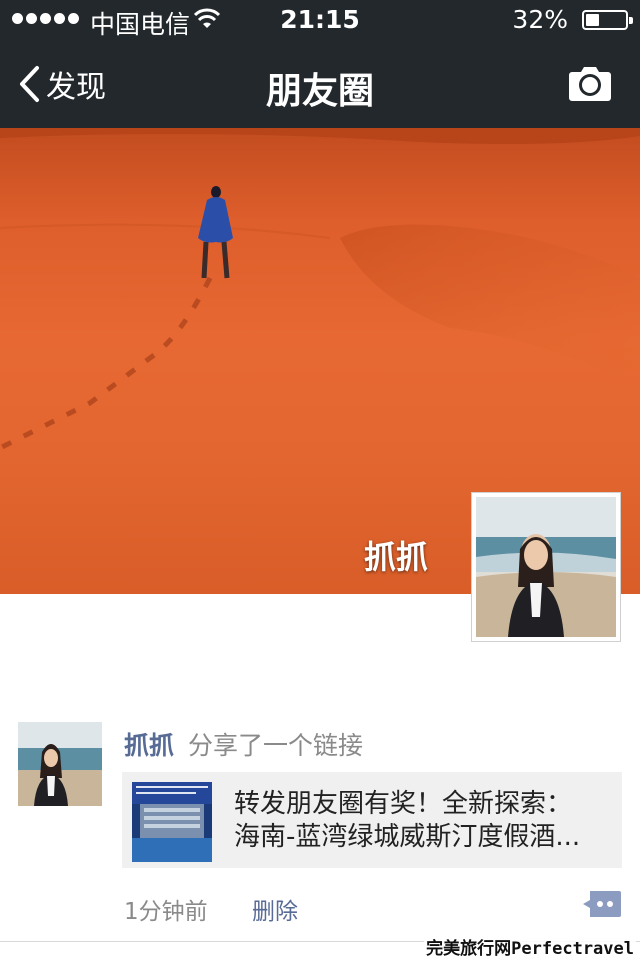 This screenshot has width=640, height=960. Describe the element at coordinates (275, 909) in the screenshot. I see `delete-button: 删除` at that location.